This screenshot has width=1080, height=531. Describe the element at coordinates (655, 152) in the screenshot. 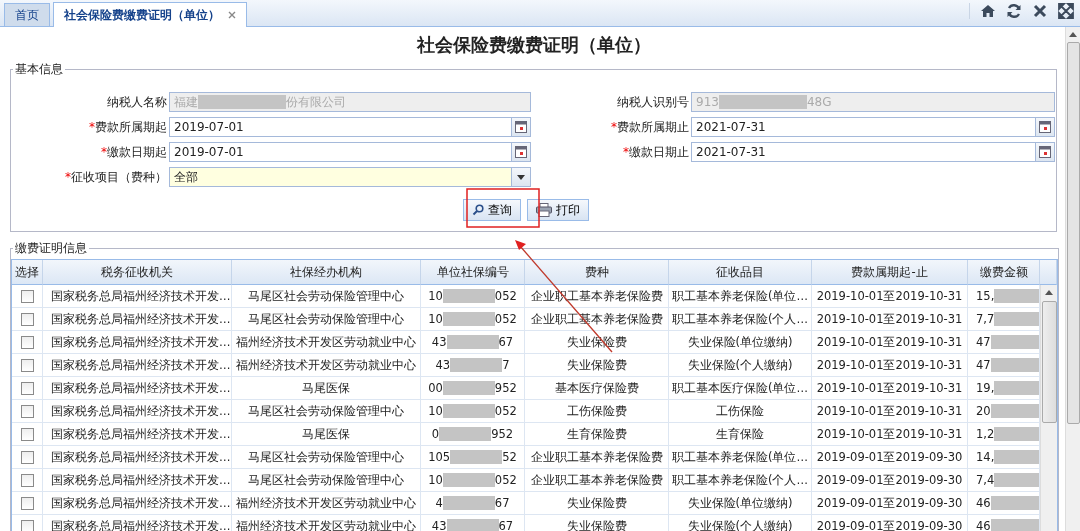

I see `field-label: *缴款日期止` at that location.